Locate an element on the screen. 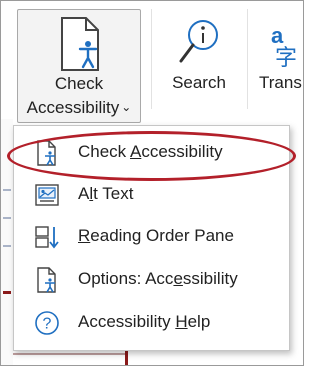  access-key: e is located at coordinates (178, 278).